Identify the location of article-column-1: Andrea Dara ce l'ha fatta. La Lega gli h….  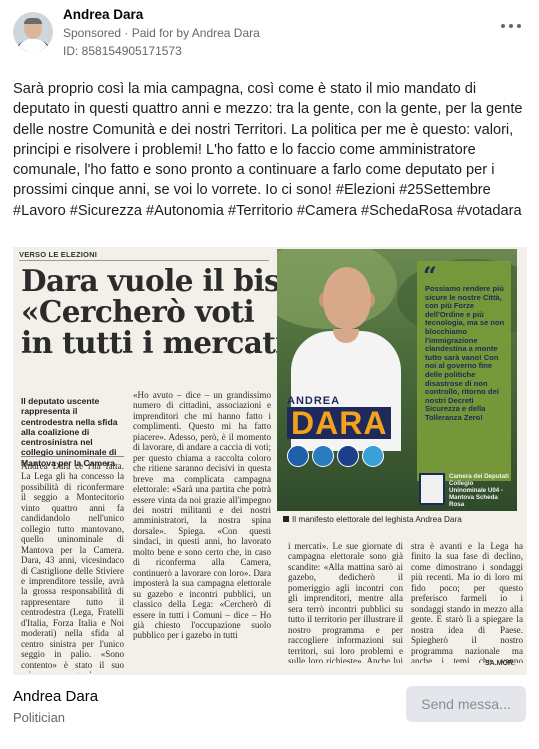
(72, 567).